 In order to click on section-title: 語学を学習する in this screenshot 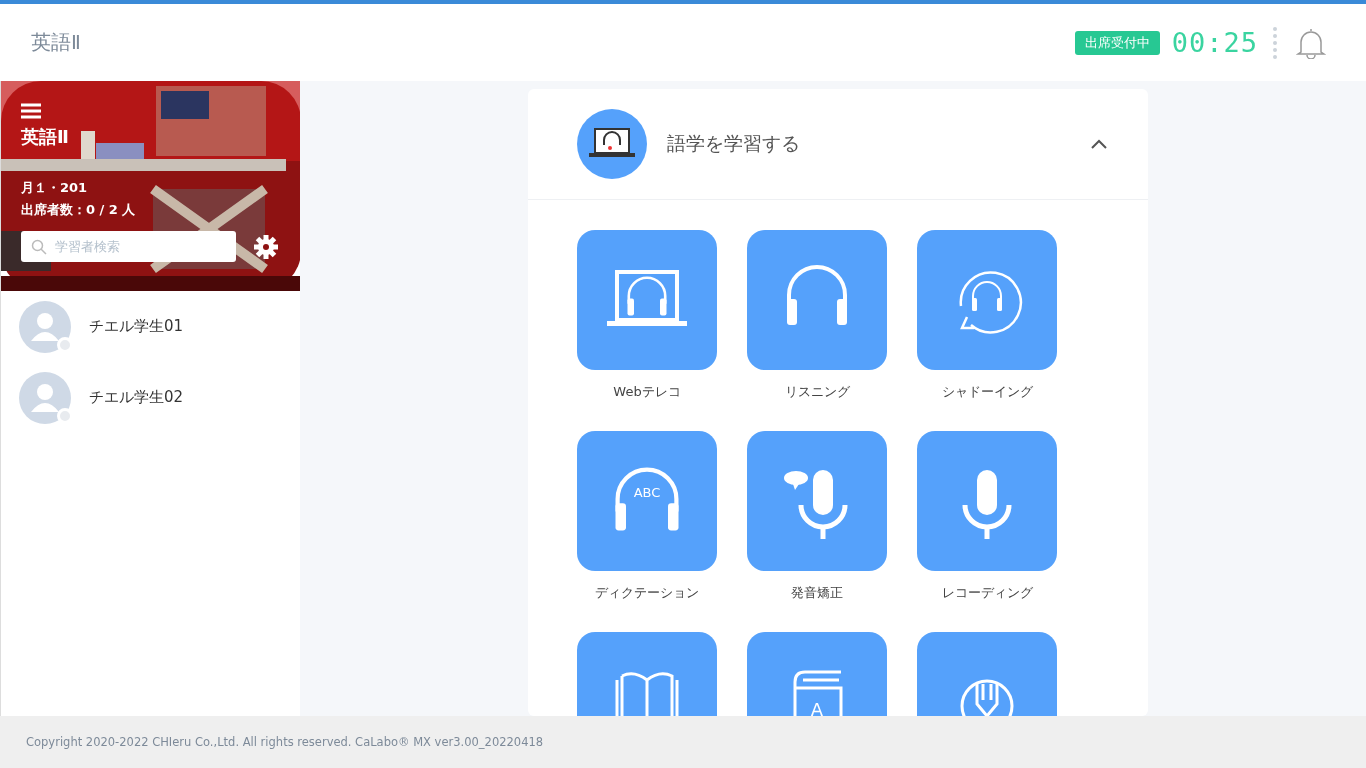, I will do `click(734, 143)`.